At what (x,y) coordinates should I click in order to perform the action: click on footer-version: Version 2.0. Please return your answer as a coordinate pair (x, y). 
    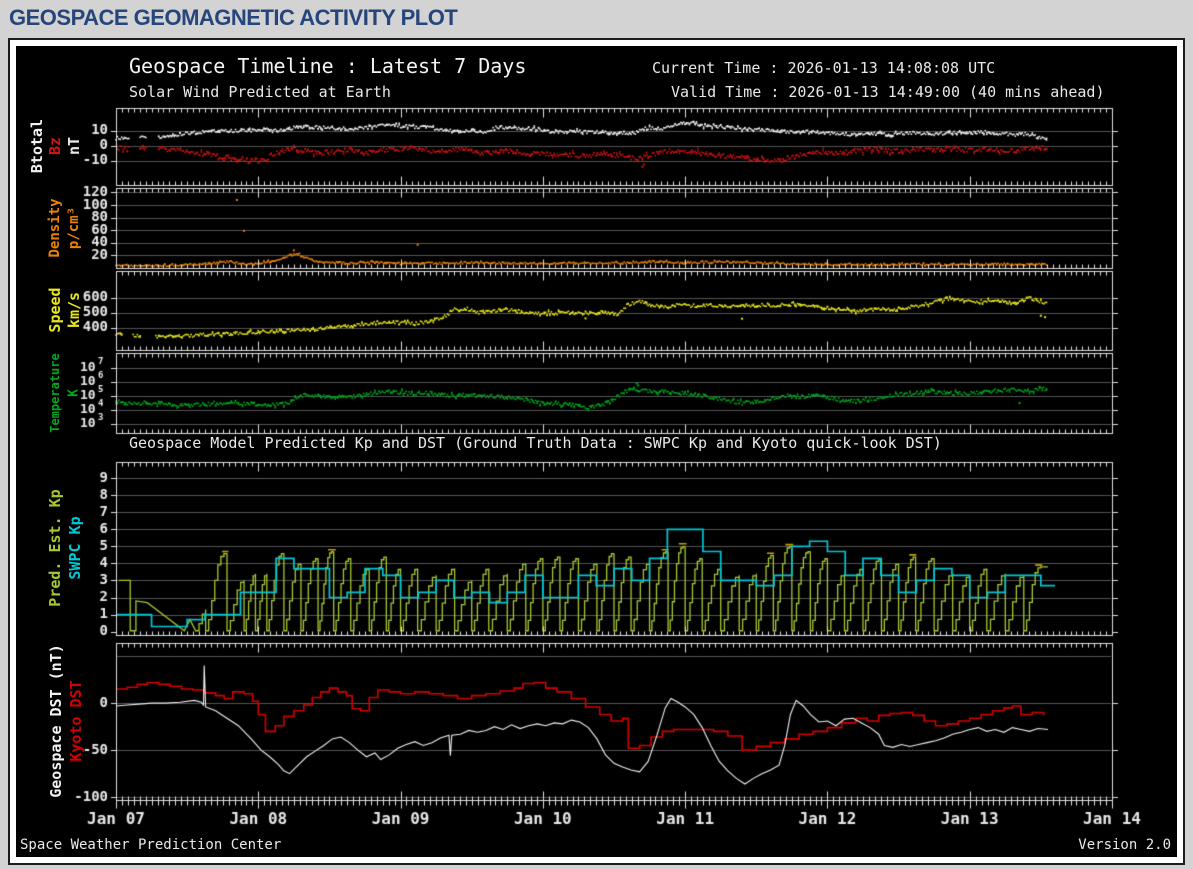
    Looking at the image, I should click on (1124, 845).